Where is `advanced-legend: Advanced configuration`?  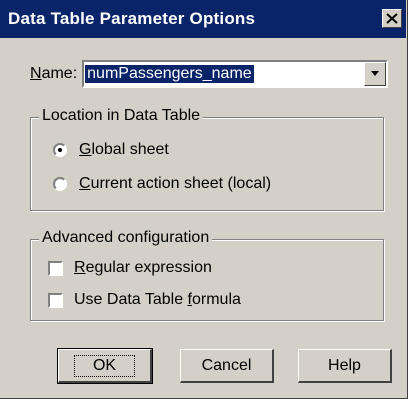
advanced-legend: Advanced configuration is located at coordinates (126, 238).